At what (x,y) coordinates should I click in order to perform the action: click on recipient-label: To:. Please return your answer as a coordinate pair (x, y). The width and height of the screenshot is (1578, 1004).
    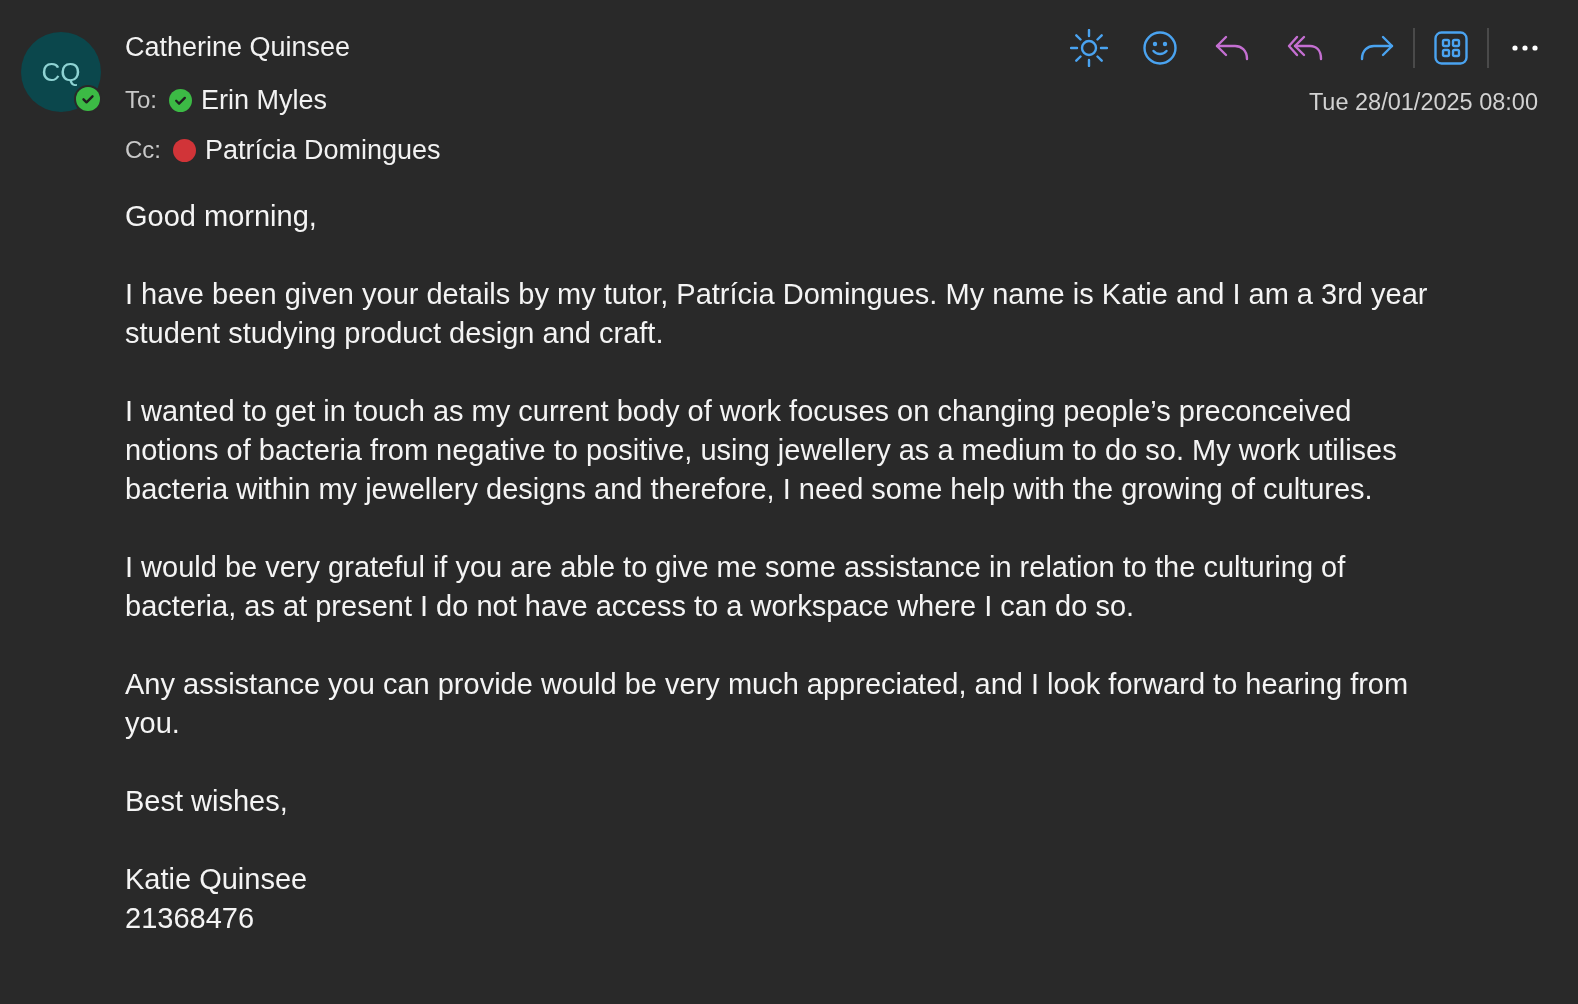
    Looking at the image, I should click on (141, 100).